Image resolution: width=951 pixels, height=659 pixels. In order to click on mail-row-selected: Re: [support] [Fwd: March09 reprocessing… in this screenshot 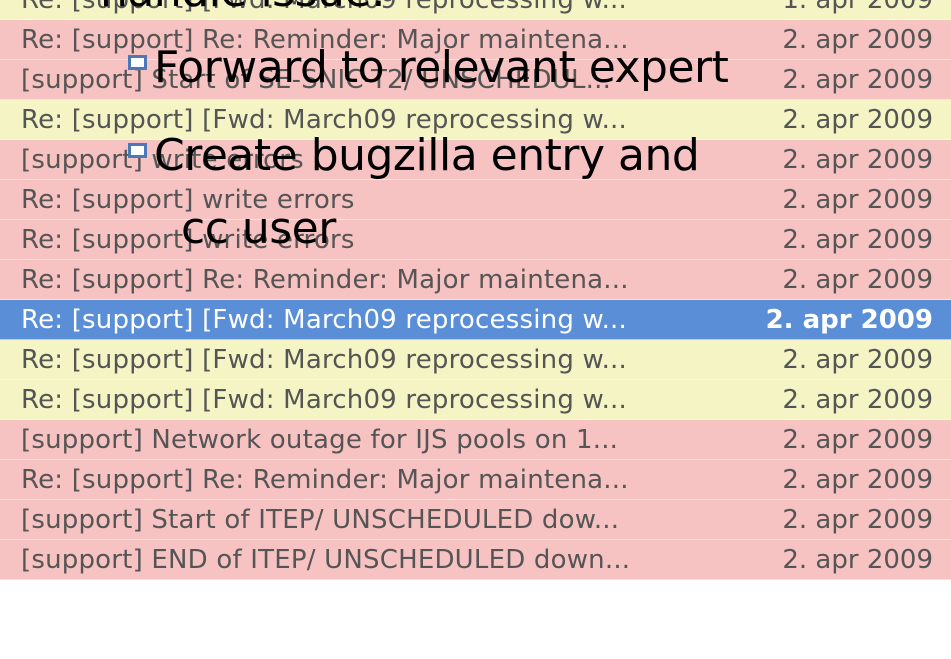, I will do `click(475, 320)`.